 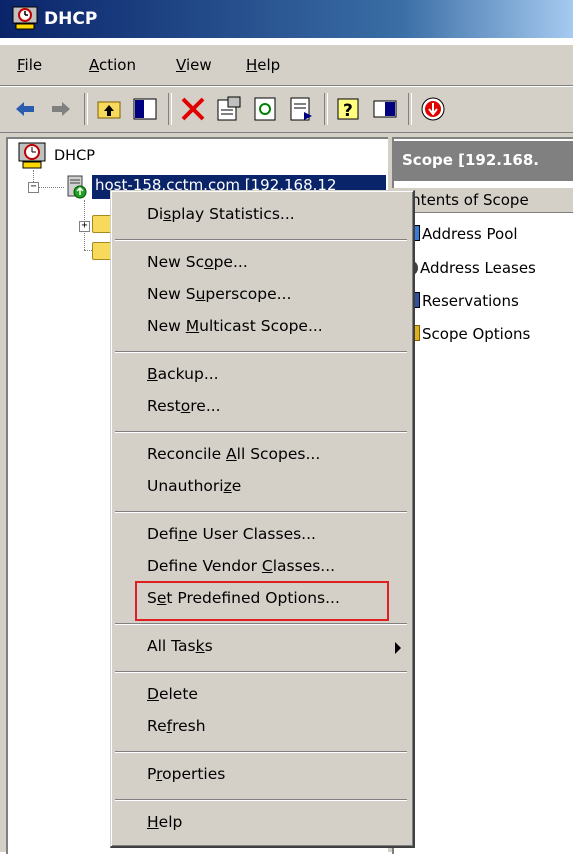 I want to click on refresh-icon, so click(x=265, y=109).